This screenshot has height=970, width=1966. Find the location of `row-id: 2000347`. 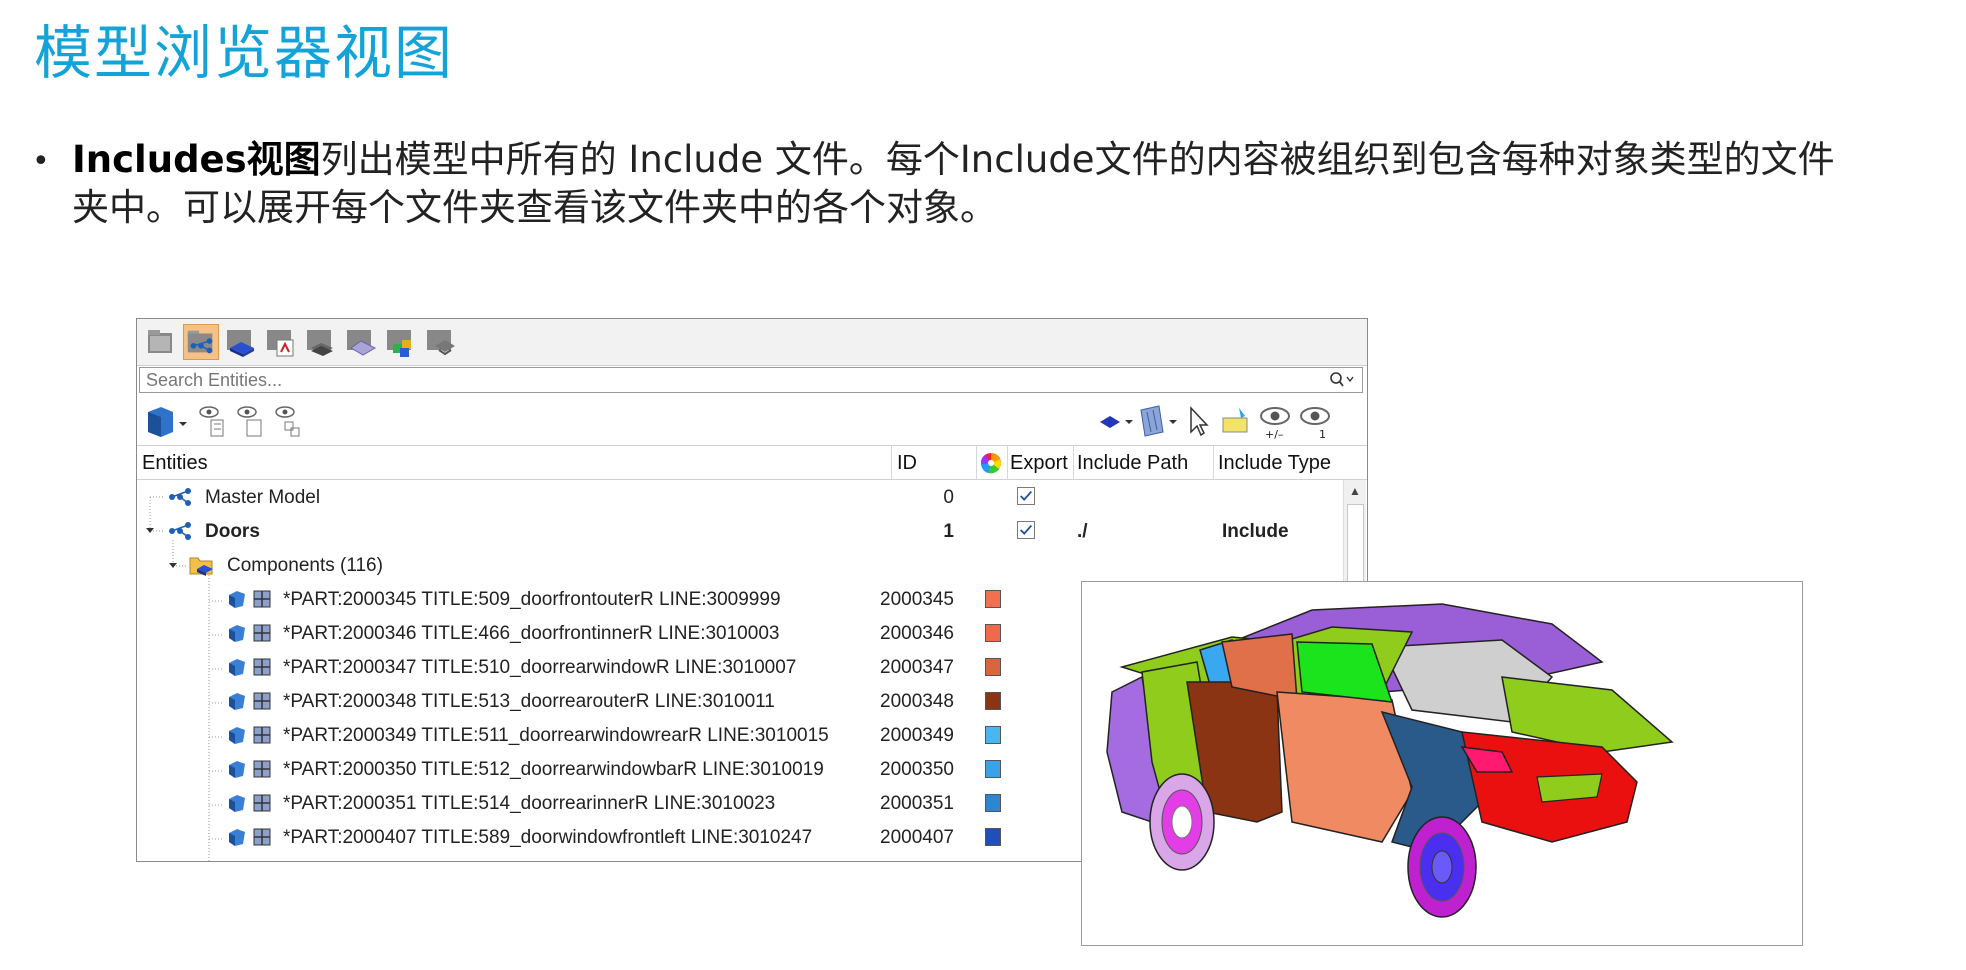

row-id: 2000347 is located at coordinates (917, 667).